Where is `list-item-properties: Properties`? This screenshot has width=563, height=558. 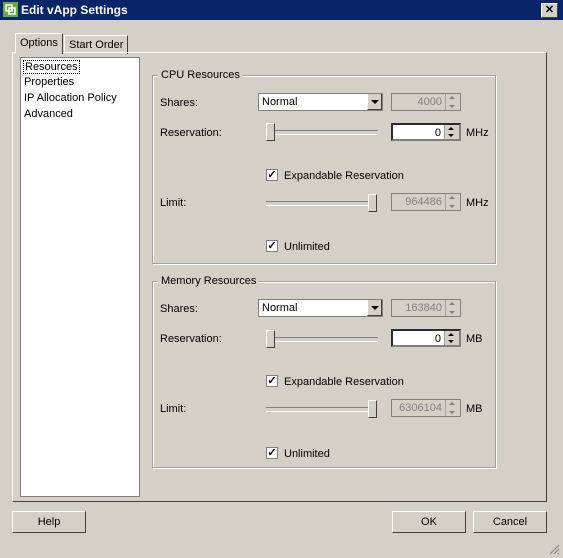 list-item-properties: Properties is located at coordinates (49, 82).